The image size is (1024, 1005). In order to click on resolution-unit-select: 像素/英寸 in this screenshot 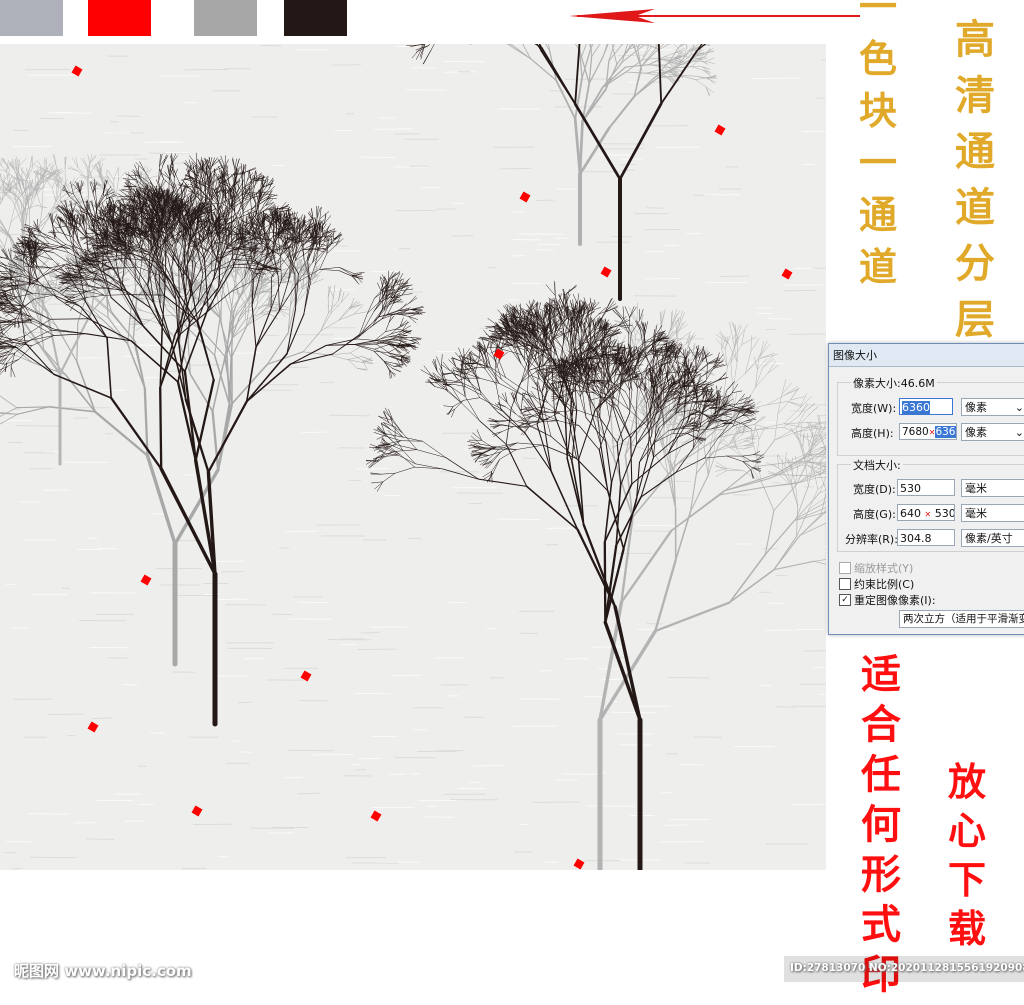, I will do `click(992, 538)`.